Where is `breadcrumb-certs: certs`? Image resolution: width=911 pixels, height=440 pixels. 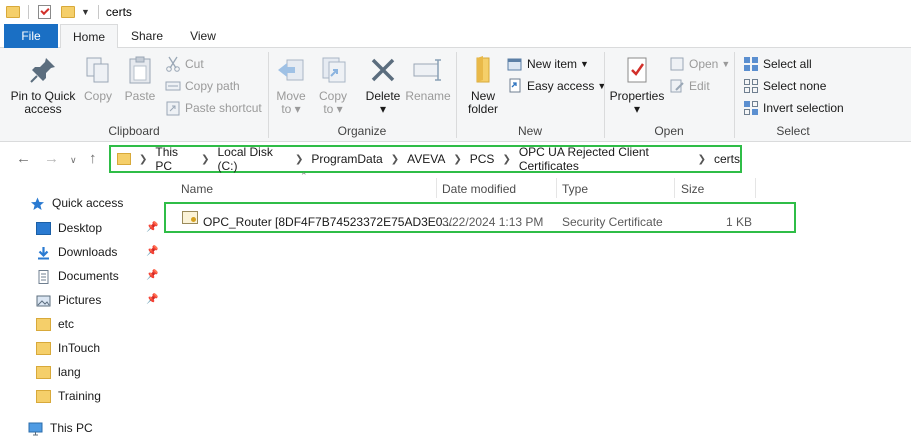
breadcrumb-certs: certs is located at coordinates (727, 159).